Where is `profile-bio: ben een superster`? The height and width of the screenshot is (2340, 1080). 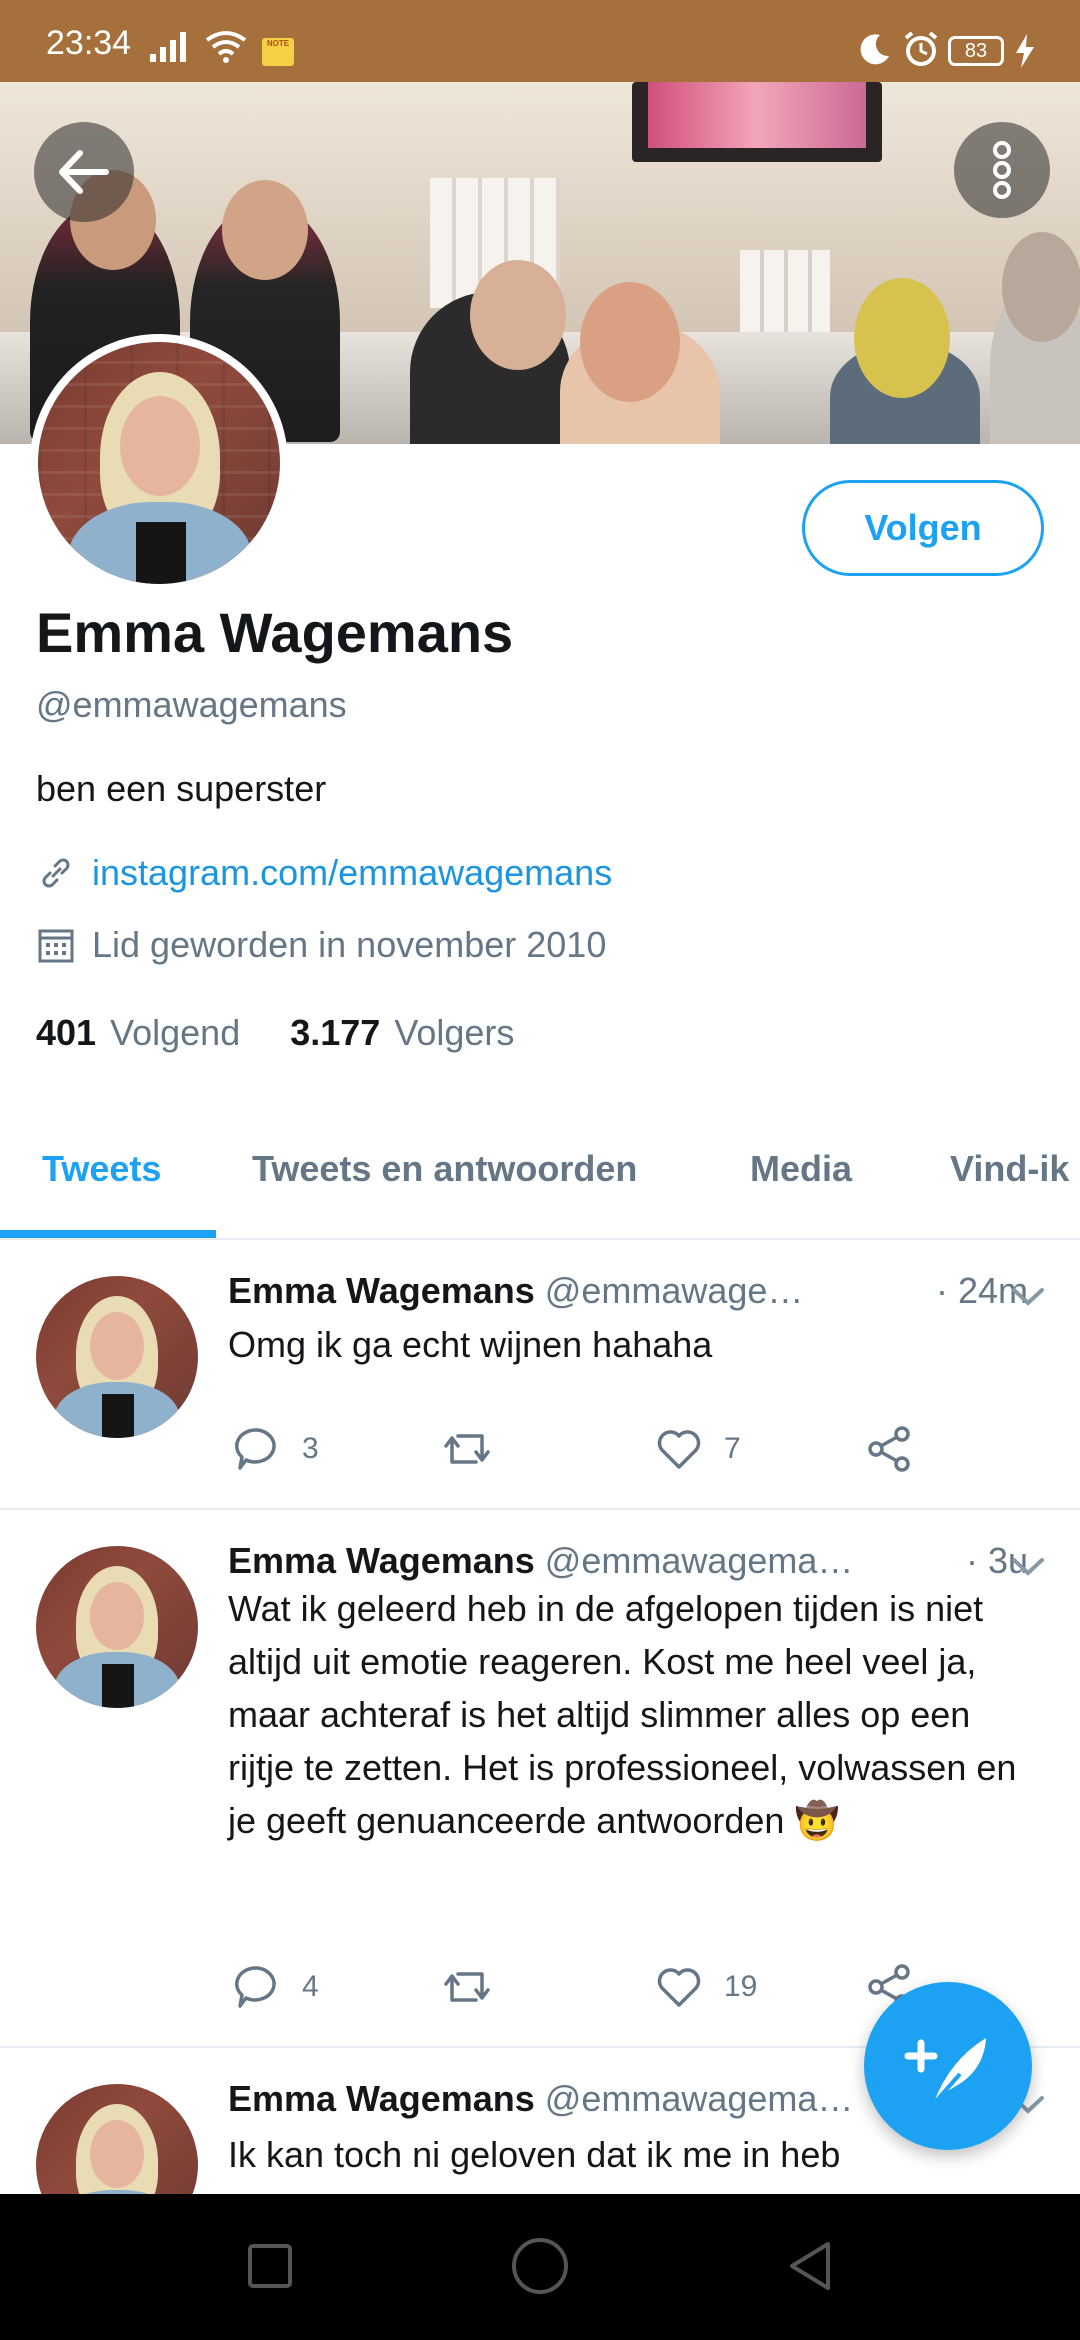 profile-bio: ben een superster is located at coordinates (181, 788).